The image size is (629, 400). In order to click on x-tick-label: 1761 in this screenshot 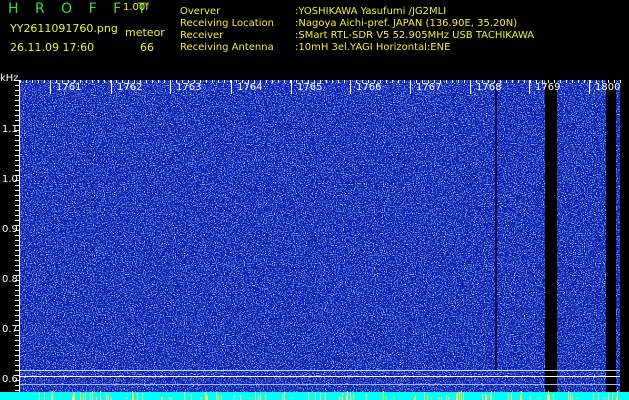, I will do `click(69, 87)`.